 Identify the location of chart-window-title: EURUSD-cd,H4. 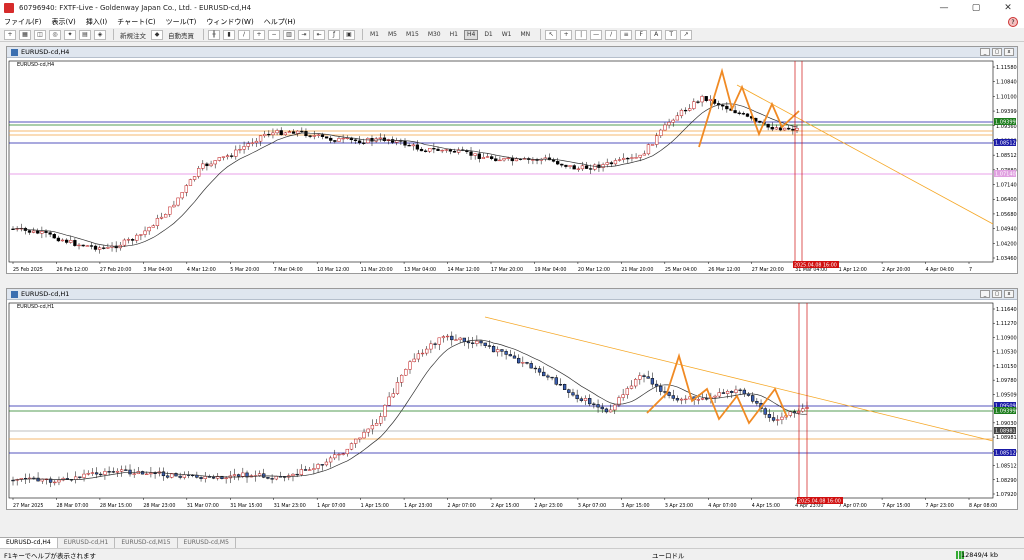
(45, 52).